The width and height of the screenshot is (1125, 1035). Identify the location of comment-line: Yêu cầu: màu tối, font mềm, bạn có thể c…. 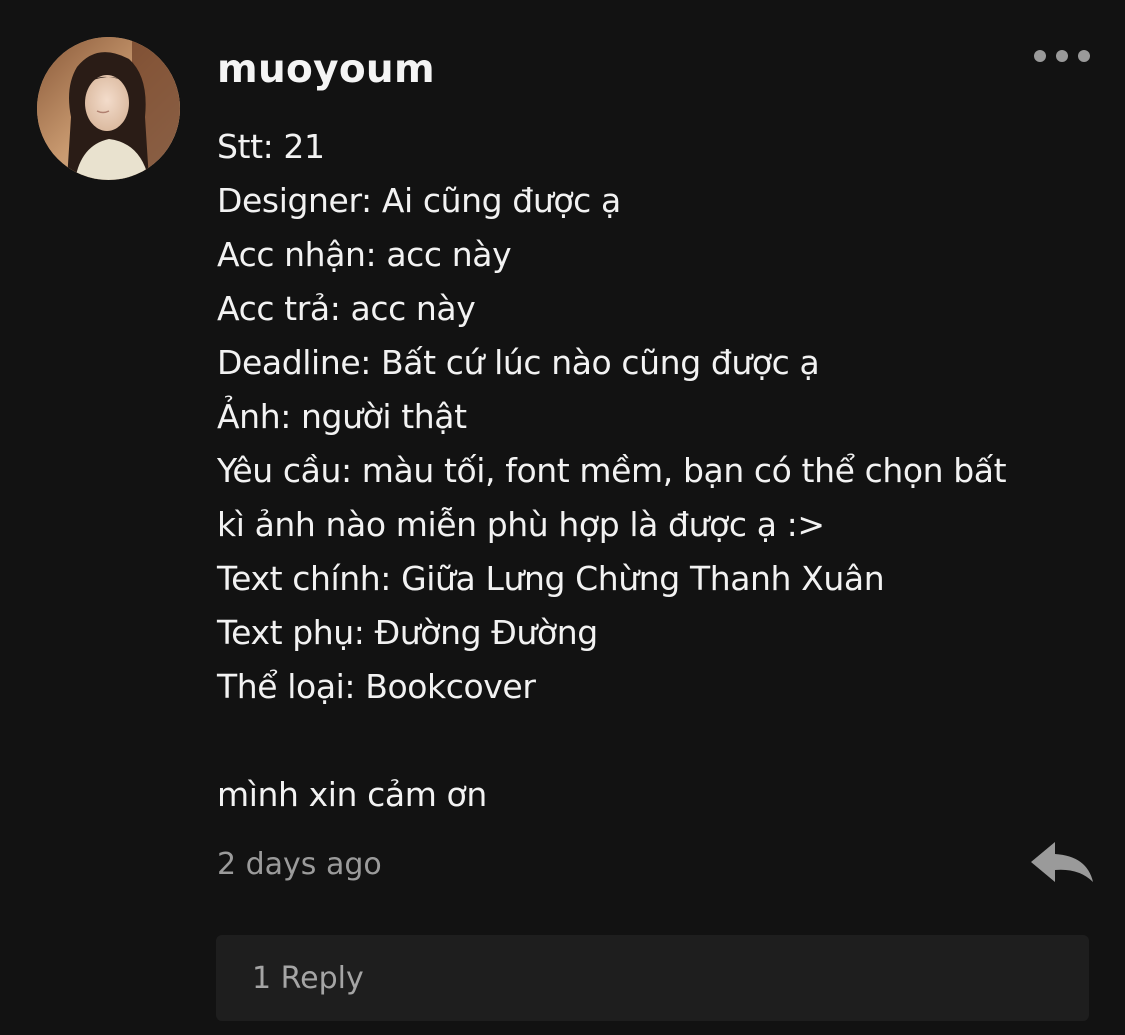
(612, 470).